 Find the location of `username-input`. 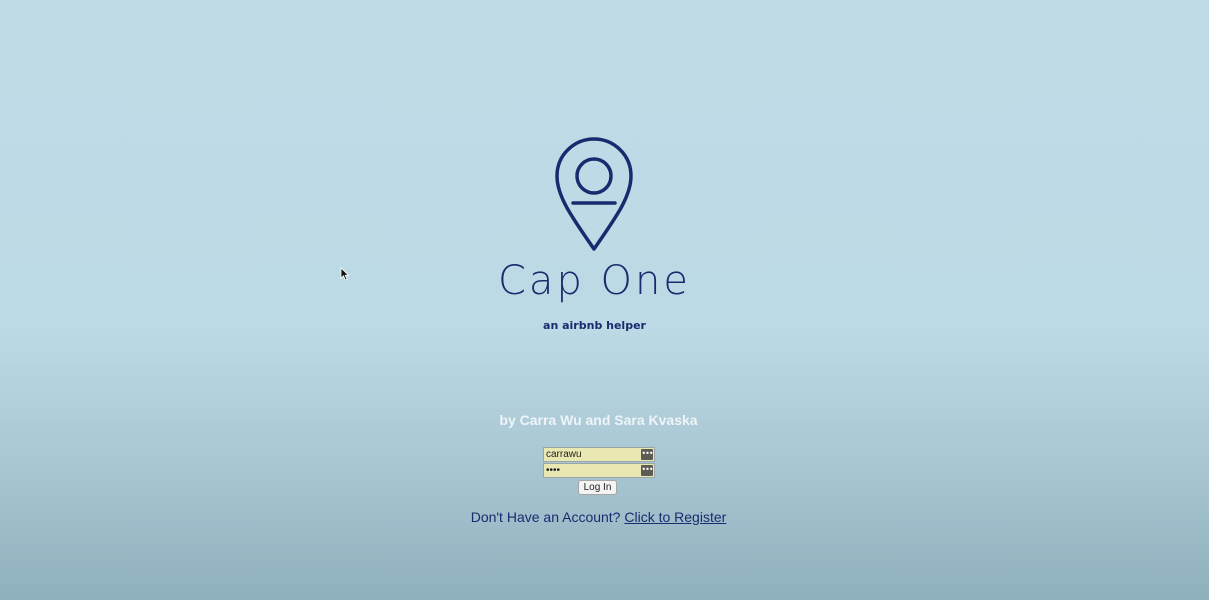

username-input is located at coordinates (591, 454).